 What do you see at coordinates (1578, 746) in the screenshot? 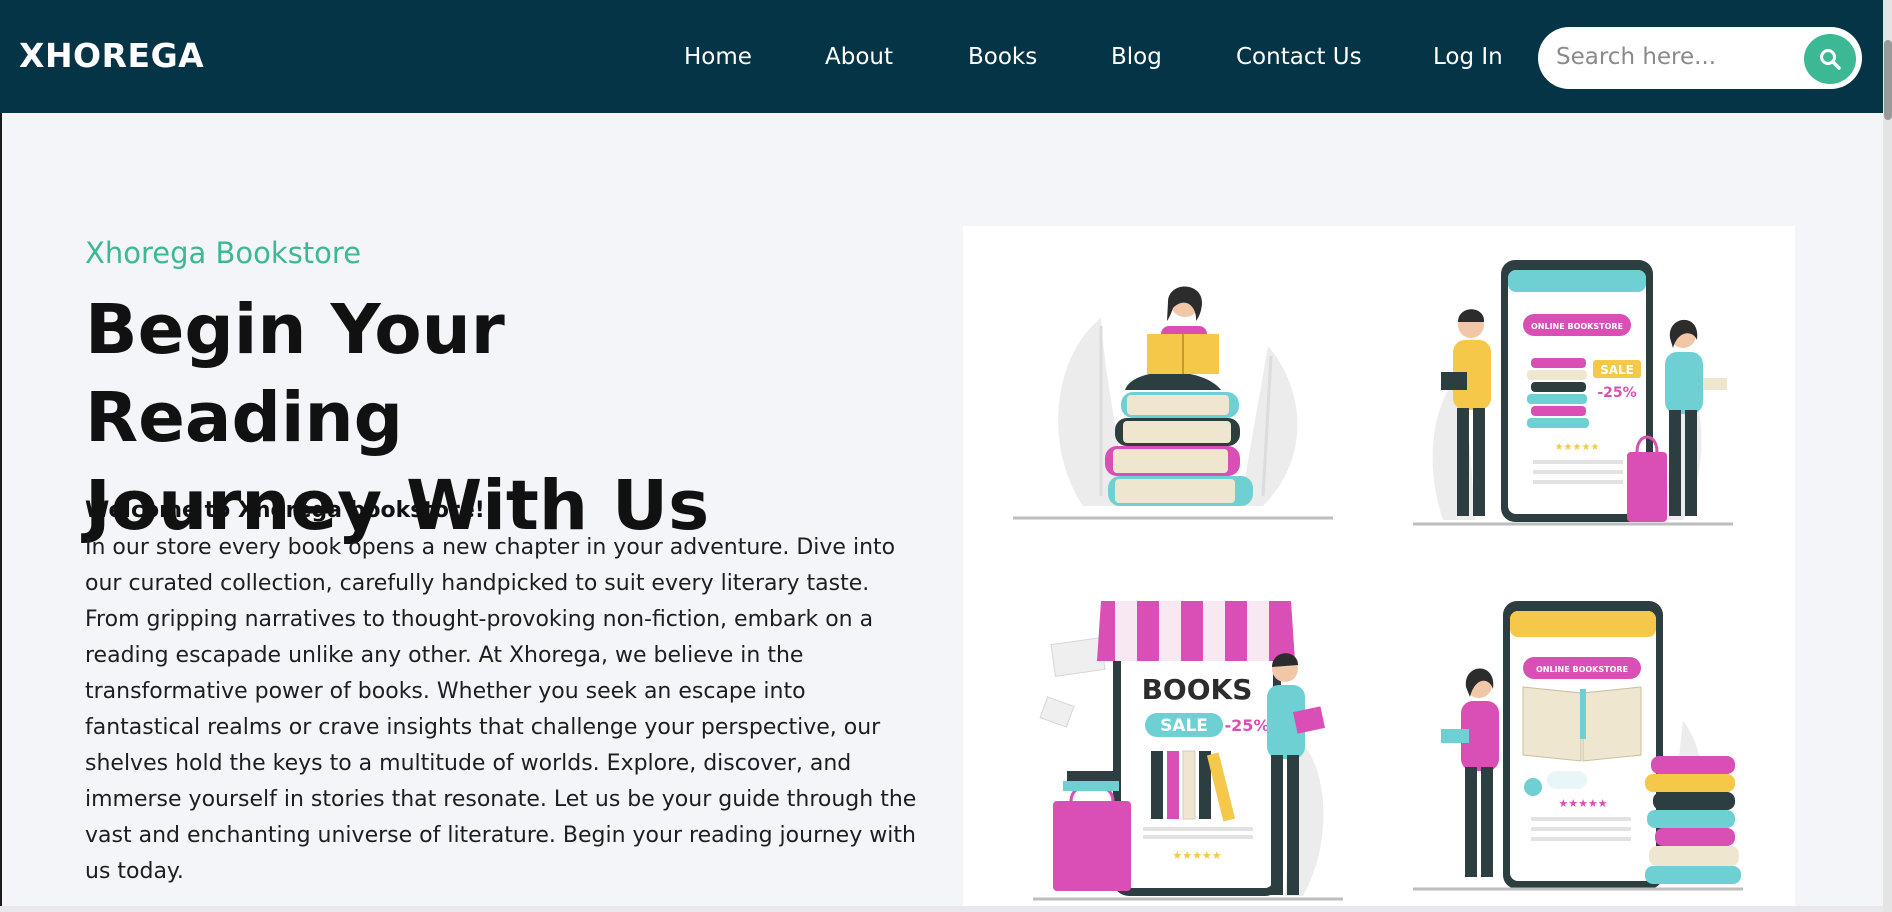
I see `online-reading-illustration: ONLINE BOOKSTORE ★★★★★` at bounding box center [1578, 746].